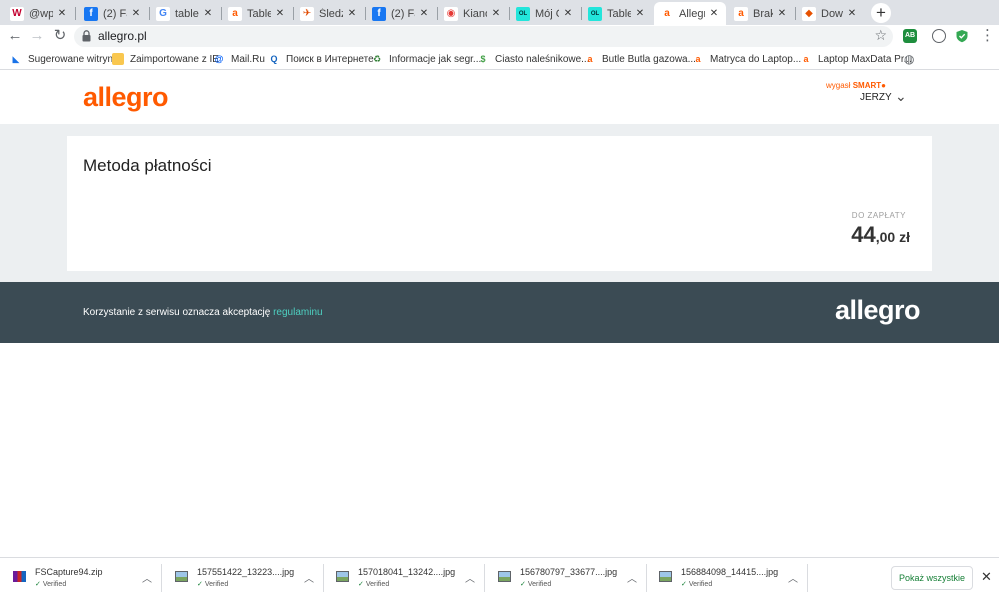 The height and width of the screenshot is (598, 999). Describe the element at coordinates (856, 85) in the screenshot. I see `smart-status: wygasł SMART●` at that location.